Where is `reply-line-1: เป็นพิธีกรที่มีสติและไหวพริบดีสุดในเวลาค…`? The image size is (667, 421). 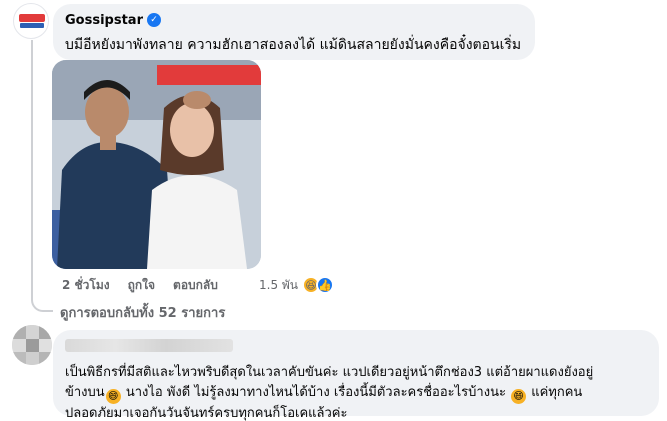
reply-line-1: เป็นพิธีกรที่มีสติและไหวพริบดีสุดในเวลาค… is located at coordinates (329, 372).